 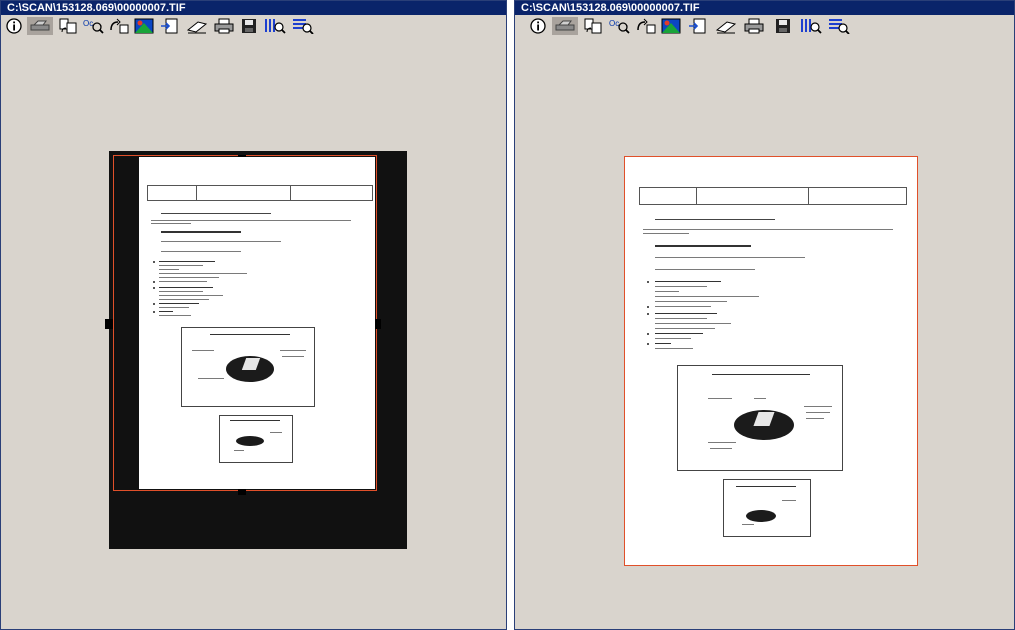 What do you see at coordinates (109, 324) in the screenshot?
I see `crop-handle-left` at bounding box center [109, 324].